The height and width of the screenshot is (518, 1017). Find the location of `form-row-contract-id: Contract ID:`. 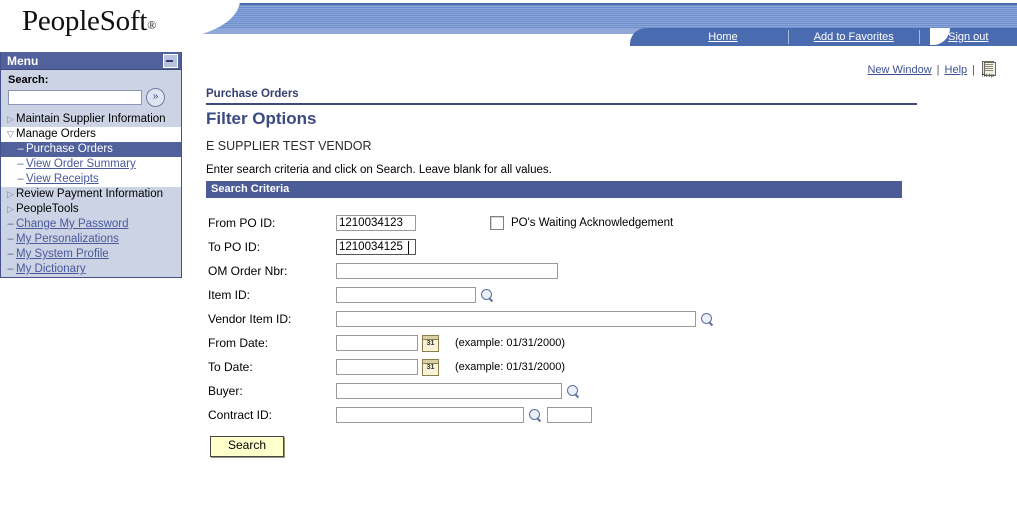

form-row-contract-id: Contract ID: is located at coordinates (606, 415).